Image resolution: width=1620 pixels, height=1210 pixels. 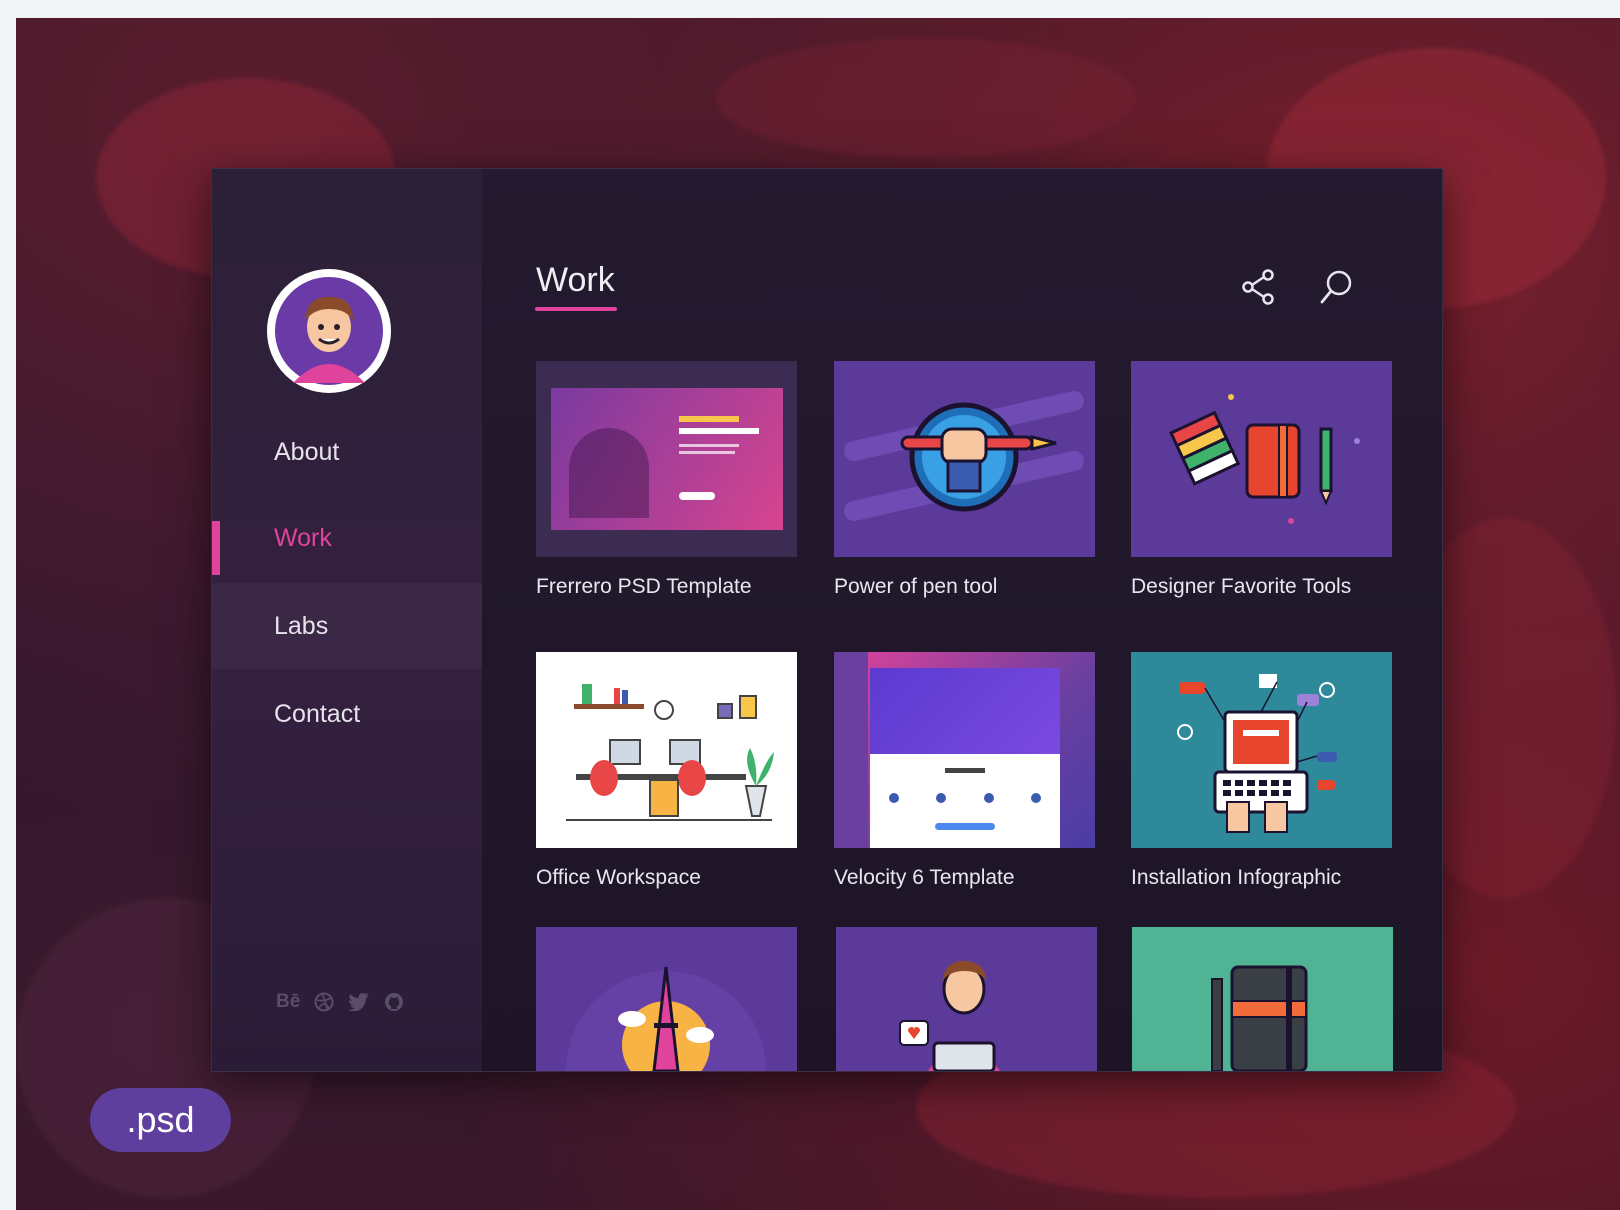 I want to click on project-card: Office Workspace, so click(x=666, y=771).